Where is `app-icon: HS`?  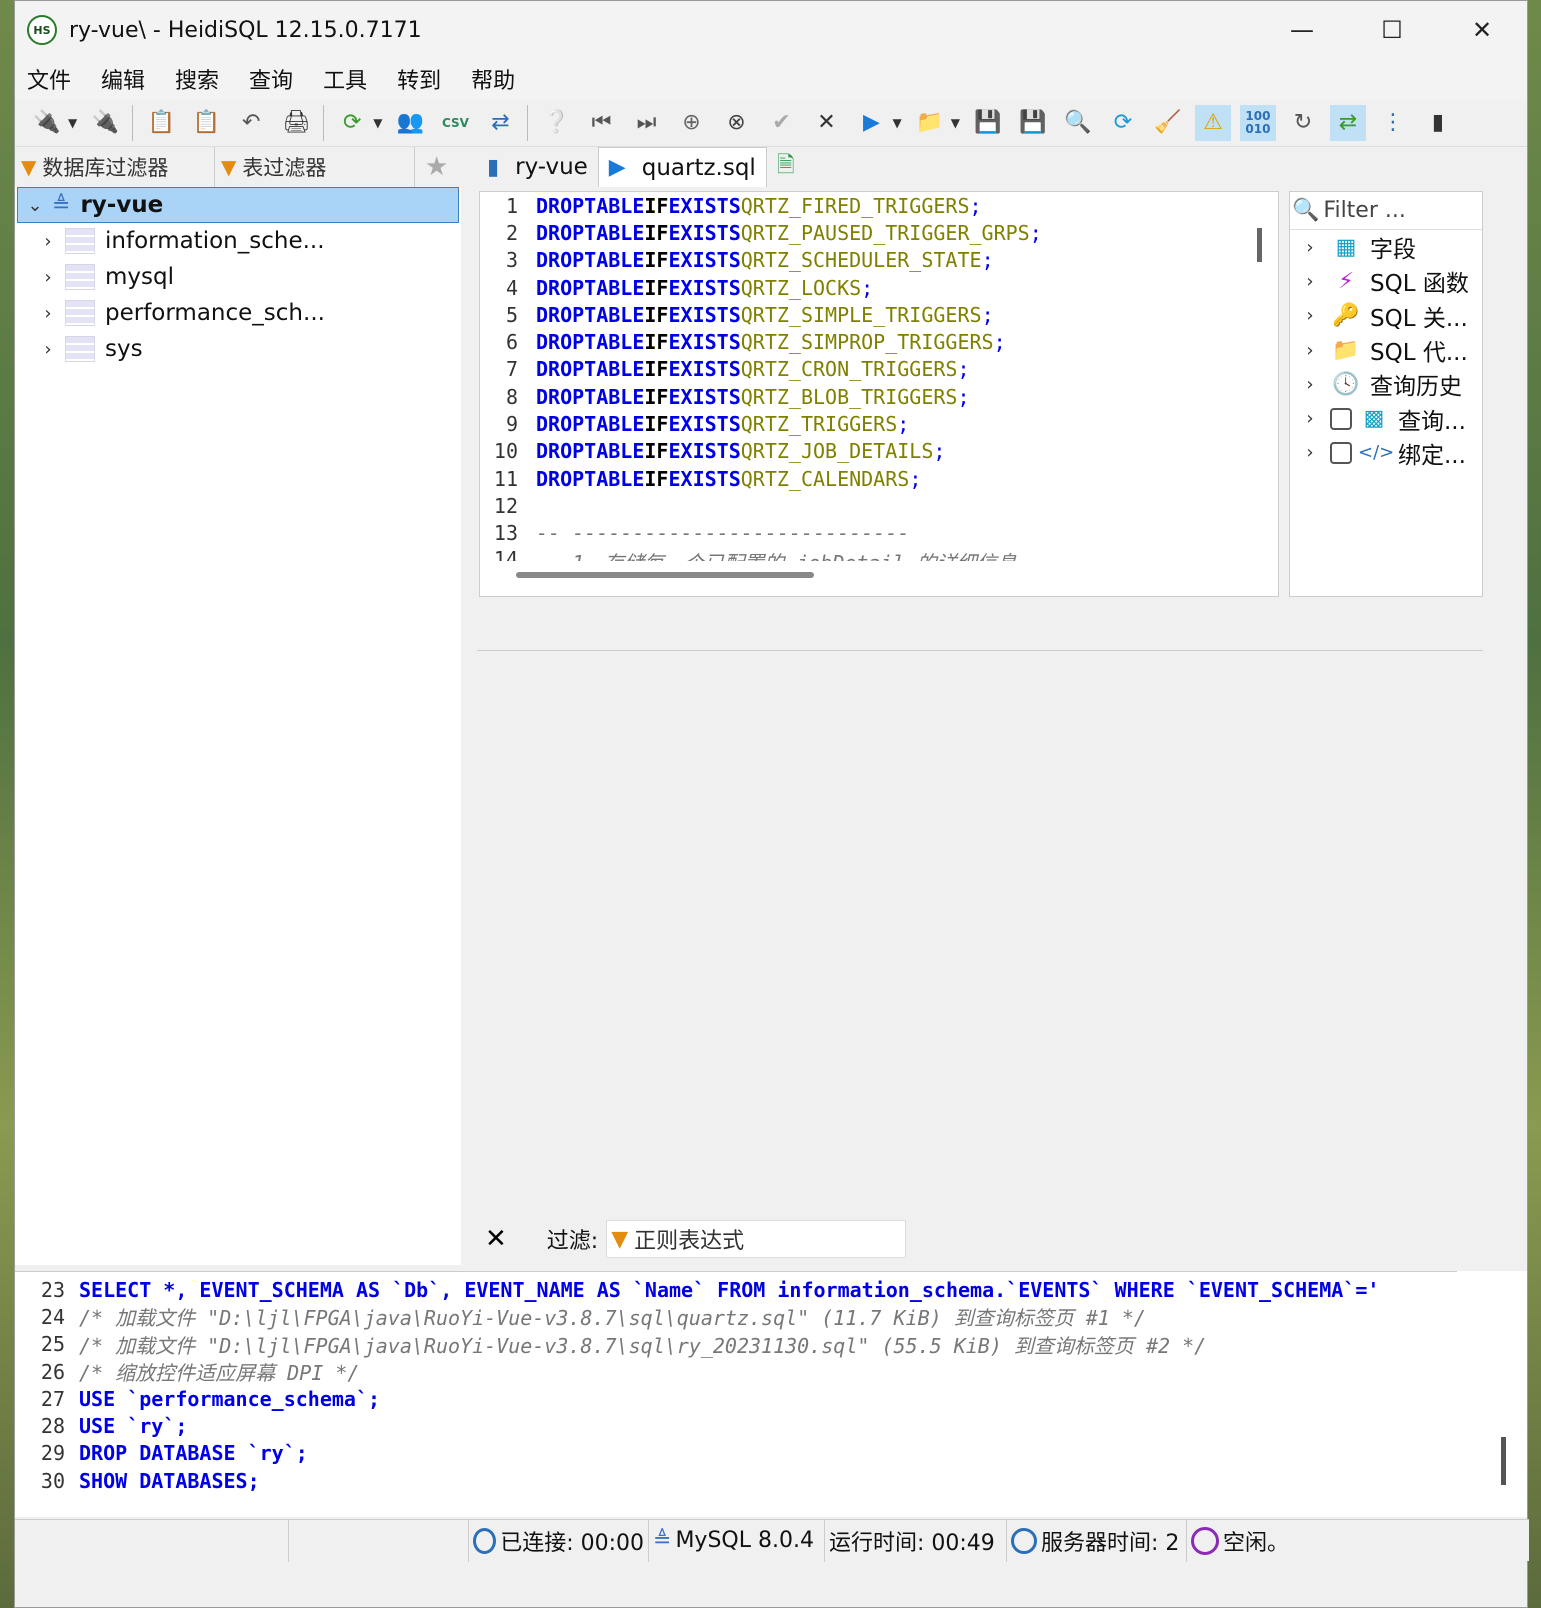 app-icon: HS is located at coordinates (42, 30).